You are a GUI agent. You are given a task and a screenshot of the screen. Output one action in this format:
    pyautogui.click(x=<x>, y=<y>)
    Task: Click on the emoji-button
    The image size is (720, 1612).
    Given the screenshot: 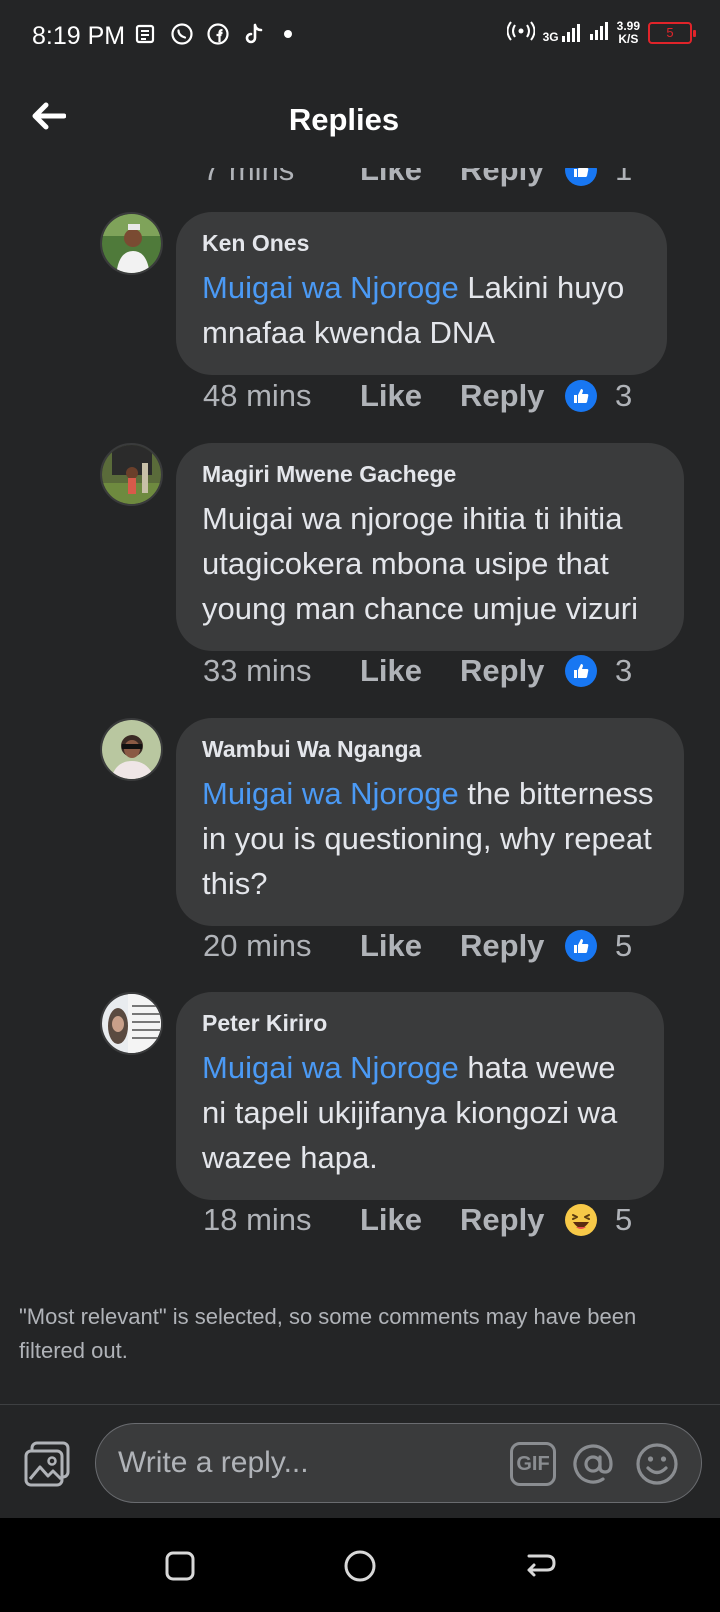 What is the action you would take?
    pyautogui.click(x=657, y=1464)
    